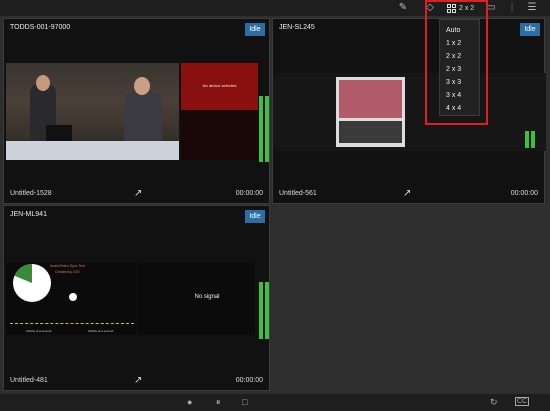 This screenshot has width=550, height=411. Describe the element at coordinates (32, 283) in the screenshot. I see `sync-pie` at that location.